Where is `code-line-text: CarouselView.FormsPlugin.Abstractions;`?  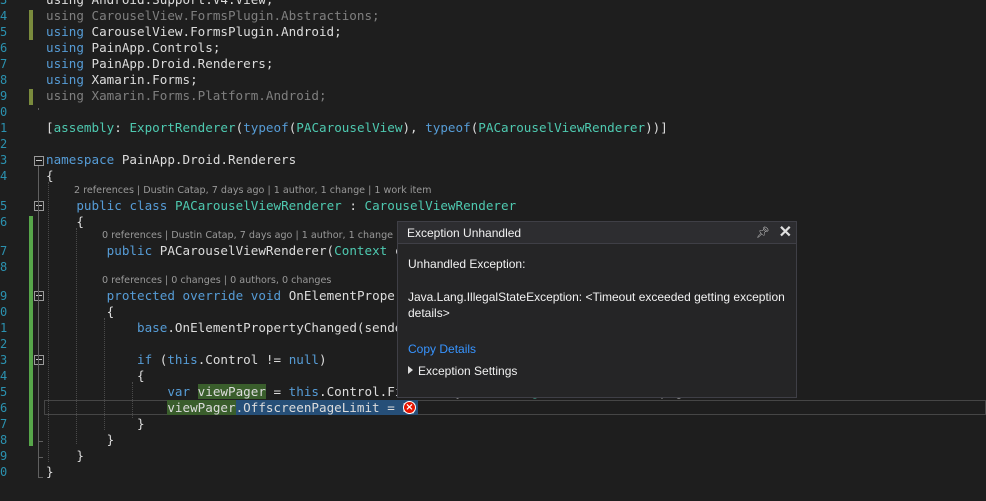 code-line-text: CarouselView.FormsPlugin.Abstractions; is located at coordinates (235, 15).